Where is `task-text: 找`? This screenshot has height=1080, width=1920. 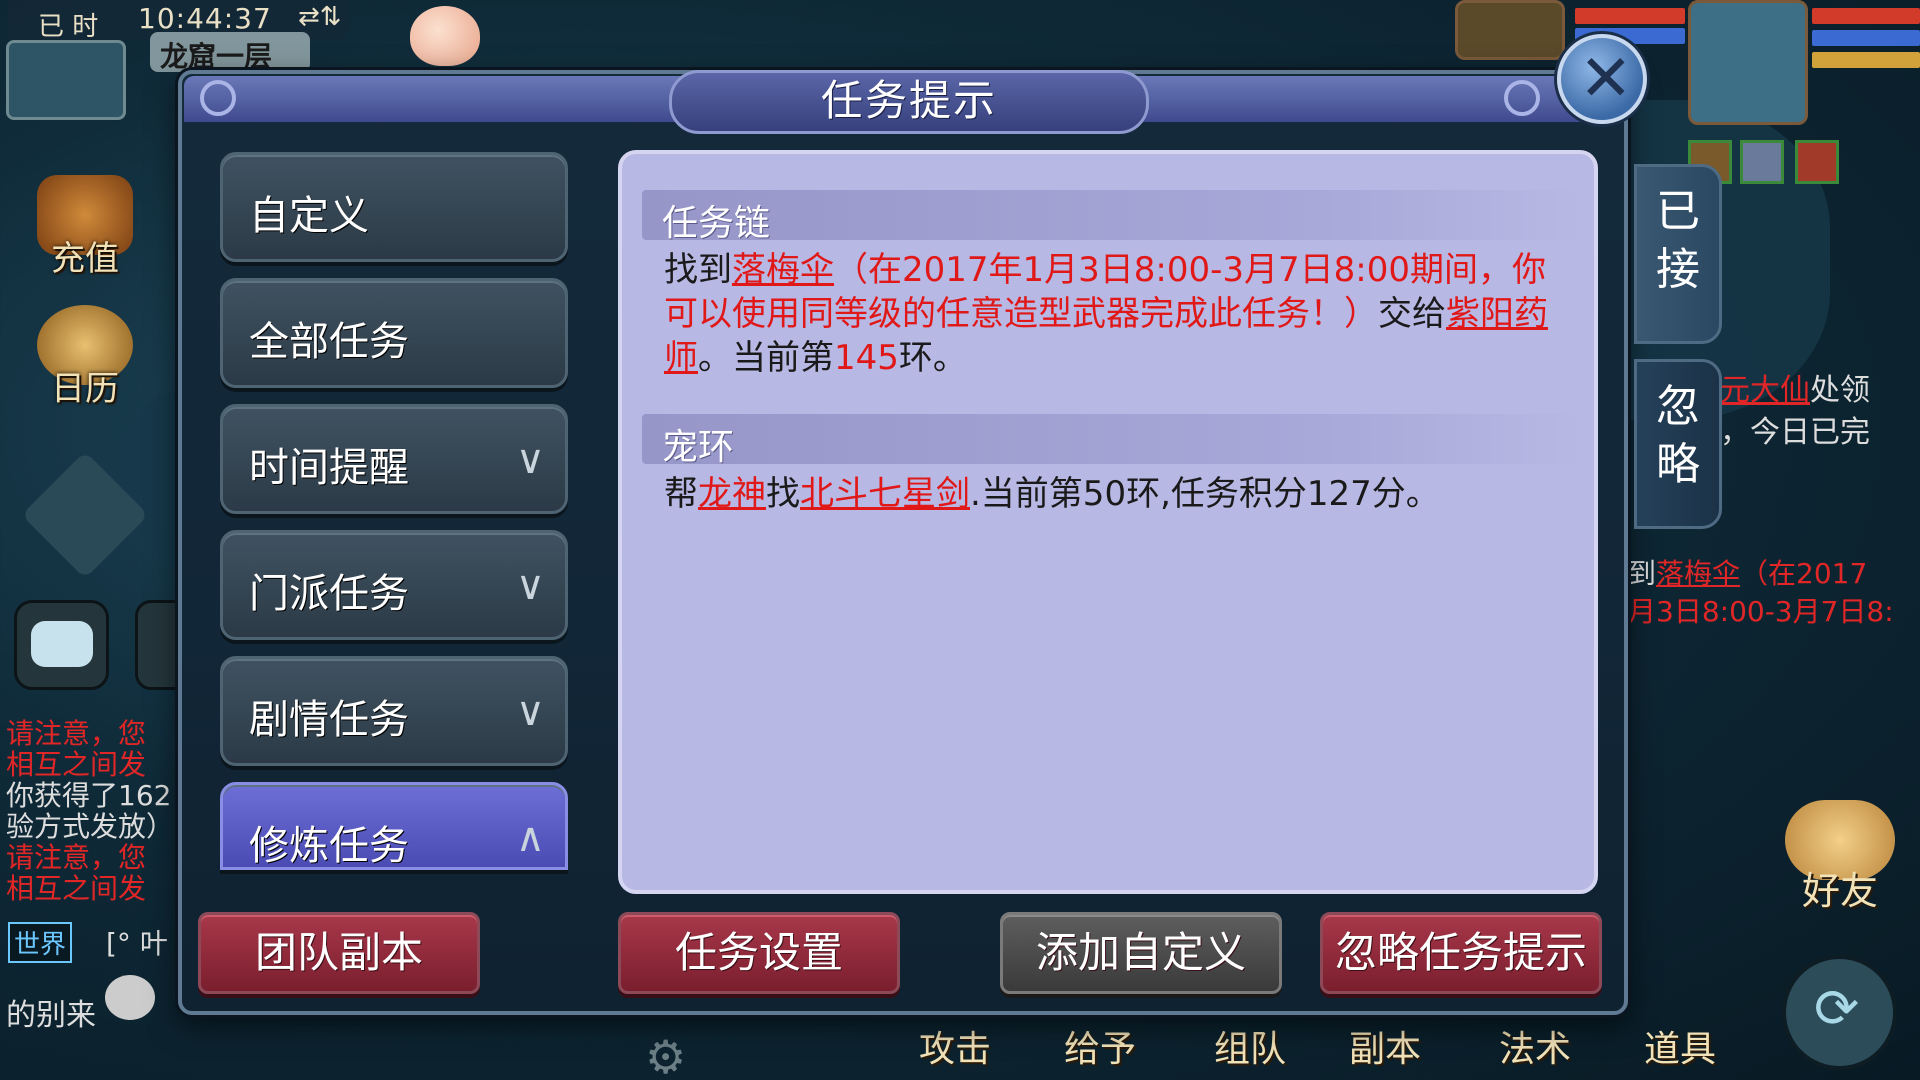 task-text: 找 is located at coordinates (783, 494).